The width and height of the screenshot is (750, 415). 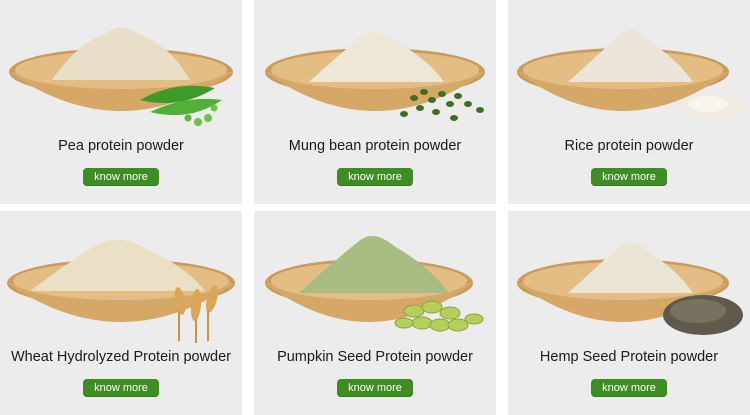 What do you see at coordinates (375, 146) in the screenshot?
I see `product-title: Mung bean protein powder` at bounding box center [375, 146].